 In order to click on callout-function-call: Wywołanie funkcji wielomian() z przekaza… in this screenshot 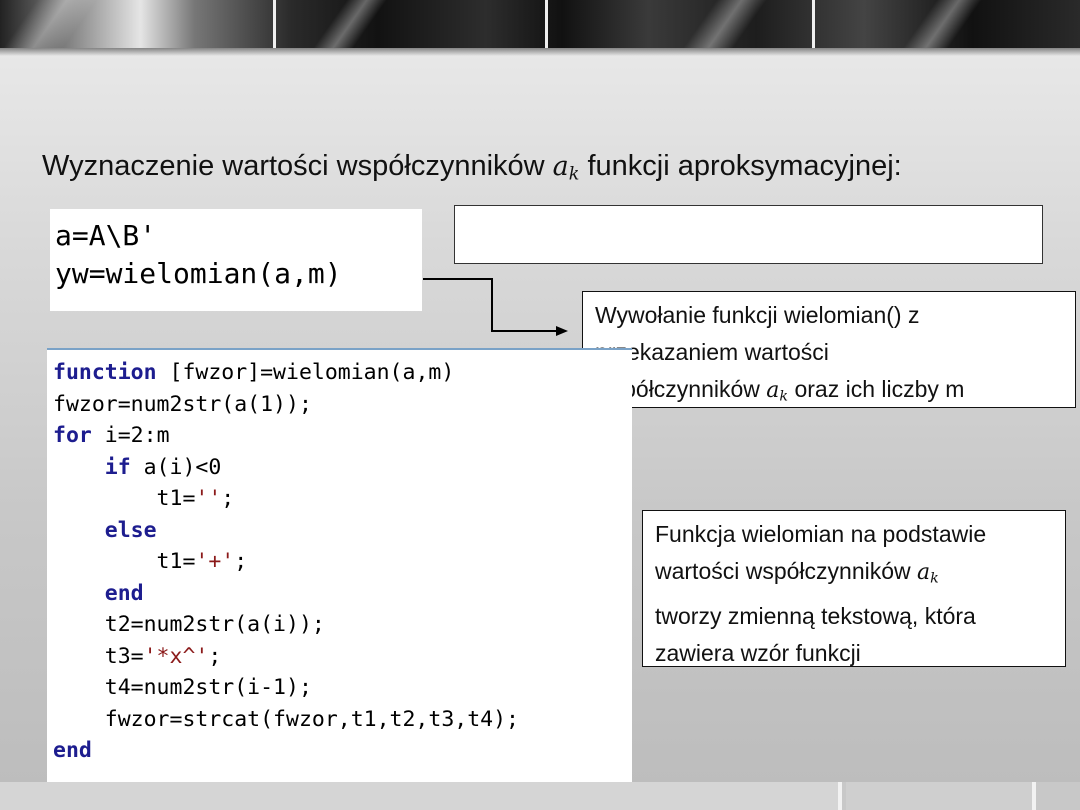, I will do `click(829, 349)`.